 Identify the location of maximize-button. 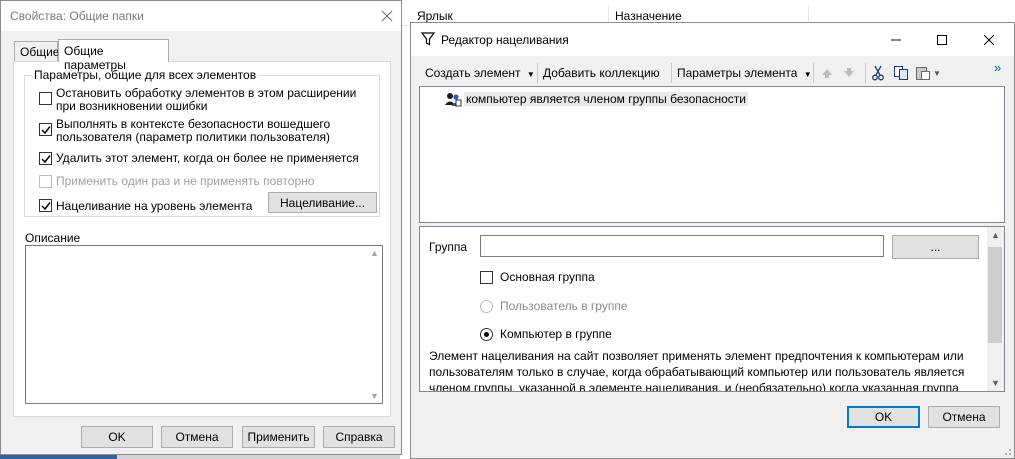
(942, 39).